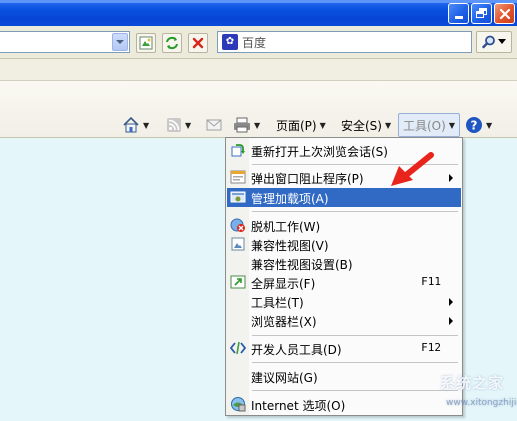 This screenshot has height=421, width=517. I want to click on maximize-button, so click(481, 13).